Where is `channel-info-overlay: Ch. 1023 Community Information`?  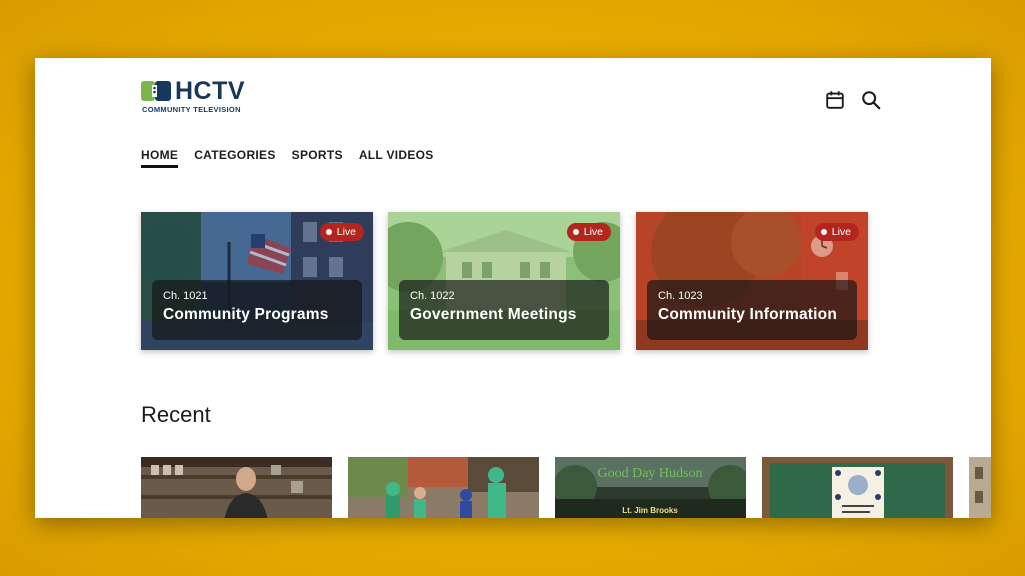
channel-info-overlay: Ch. 1023 Community Information is located at coordinates (752, 310).